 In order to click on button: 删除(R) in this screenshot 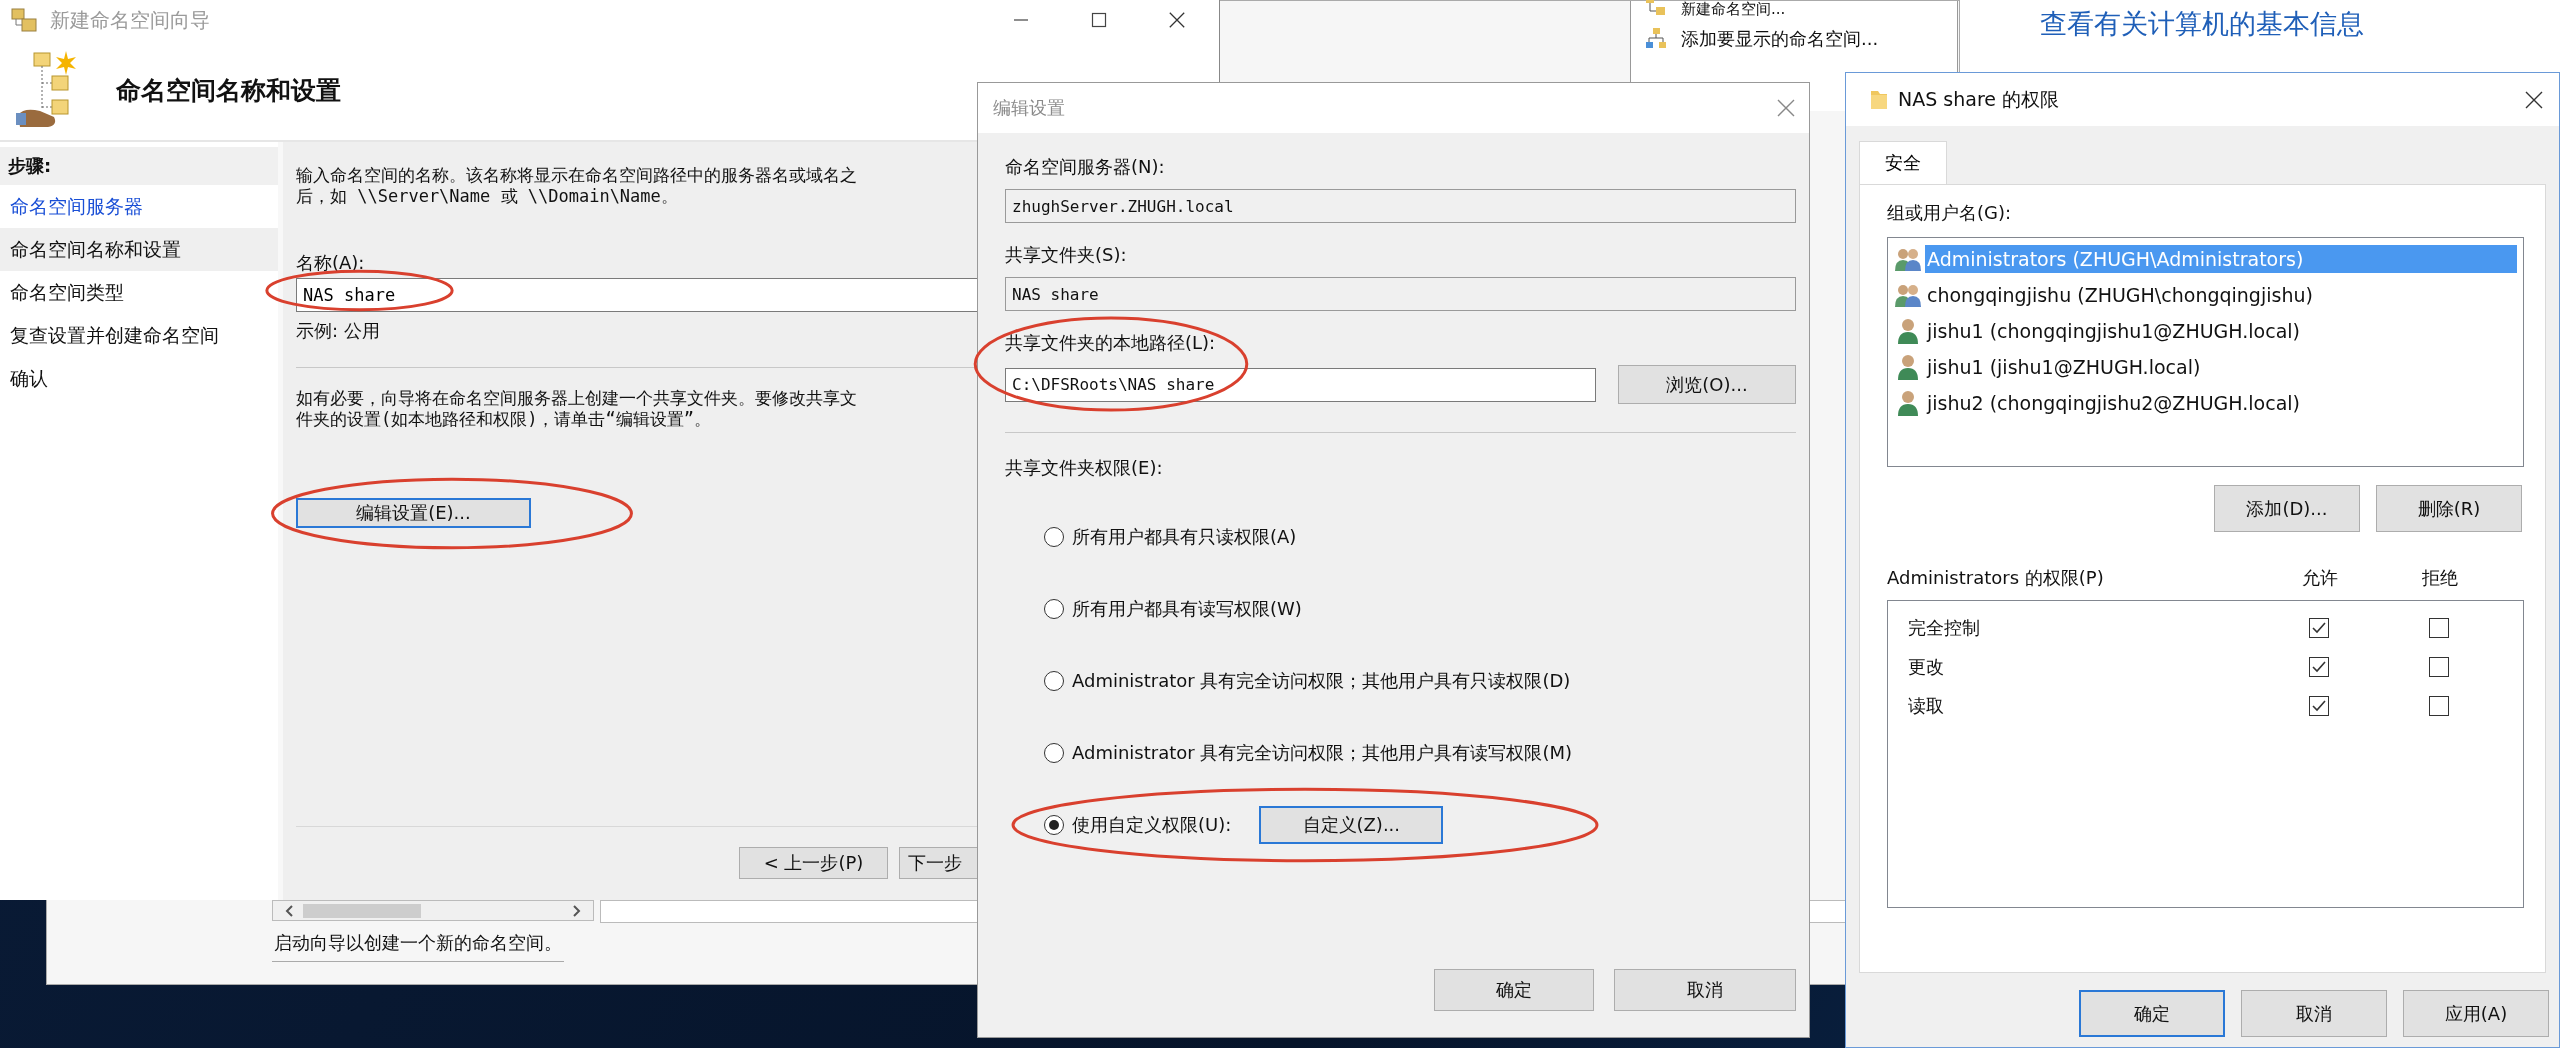, I will do `click(2449, 508)`.